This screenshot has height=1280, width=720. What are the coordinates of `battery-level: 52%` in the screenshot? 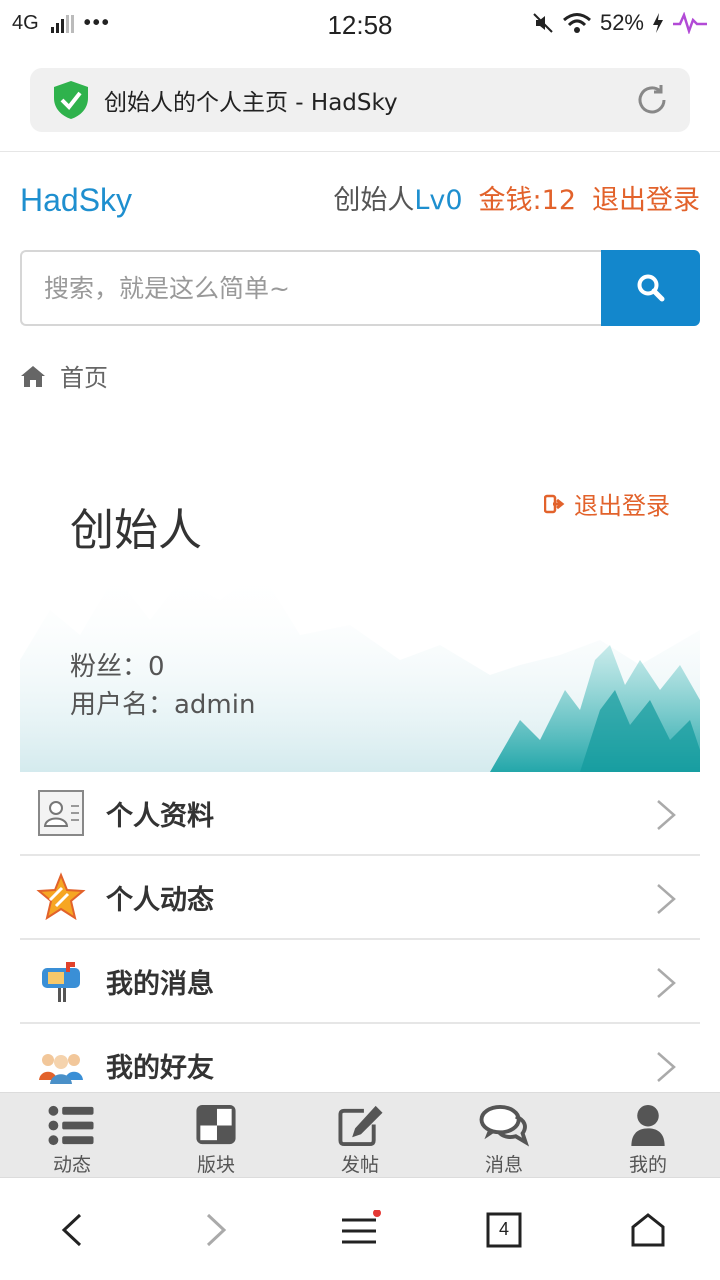 It's located at (621, 22).